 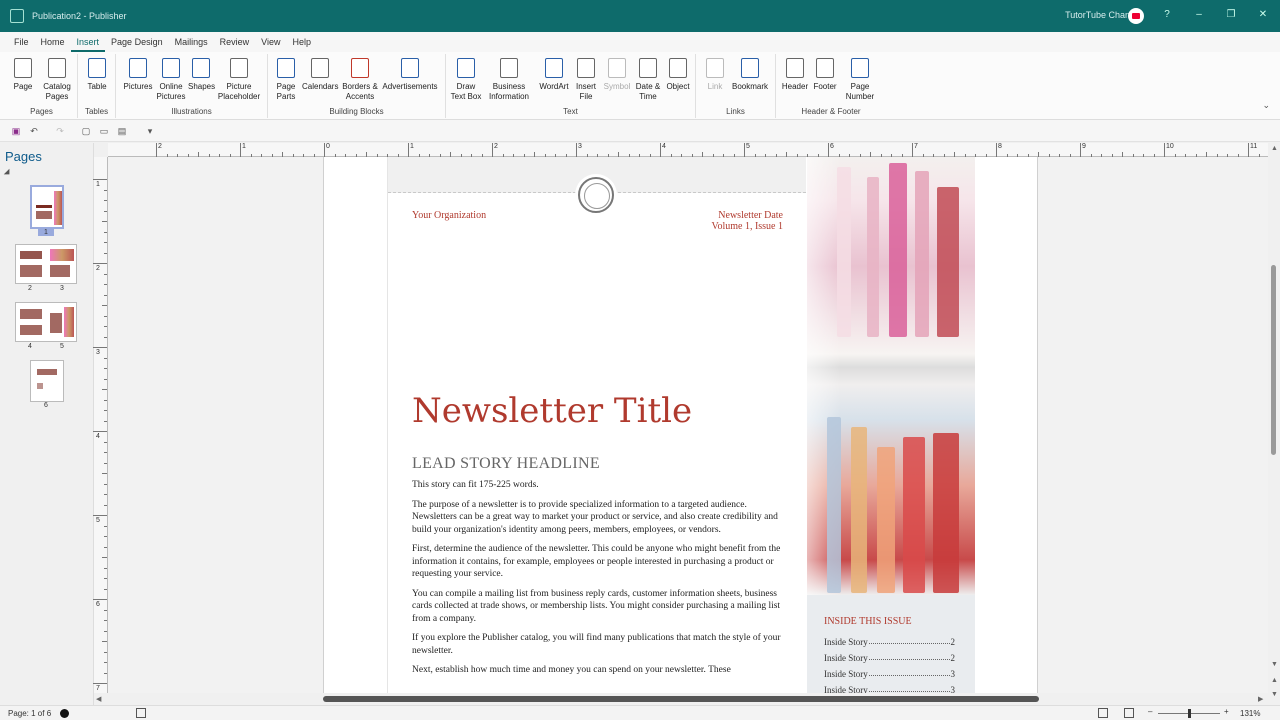 I want to click on scroll-left-icon: ◀, so click(x=98, y=699).